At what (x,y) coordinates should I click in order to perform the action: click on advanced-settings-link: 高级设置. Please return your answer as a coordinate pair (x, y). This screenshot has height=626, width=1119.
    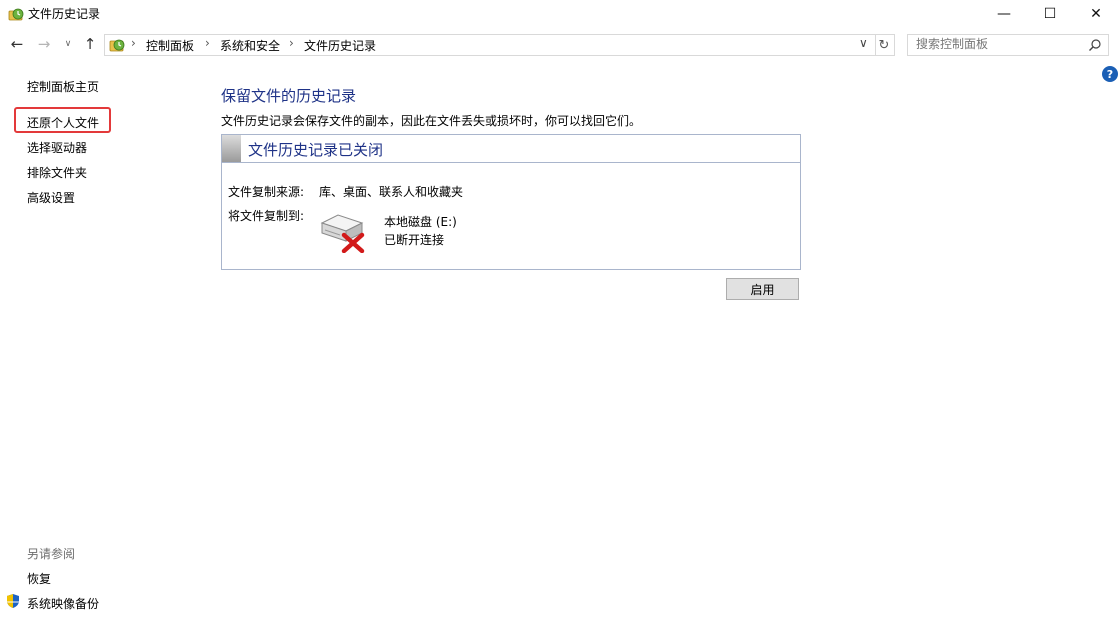
    Looking at the image, I should click on (51, 197).